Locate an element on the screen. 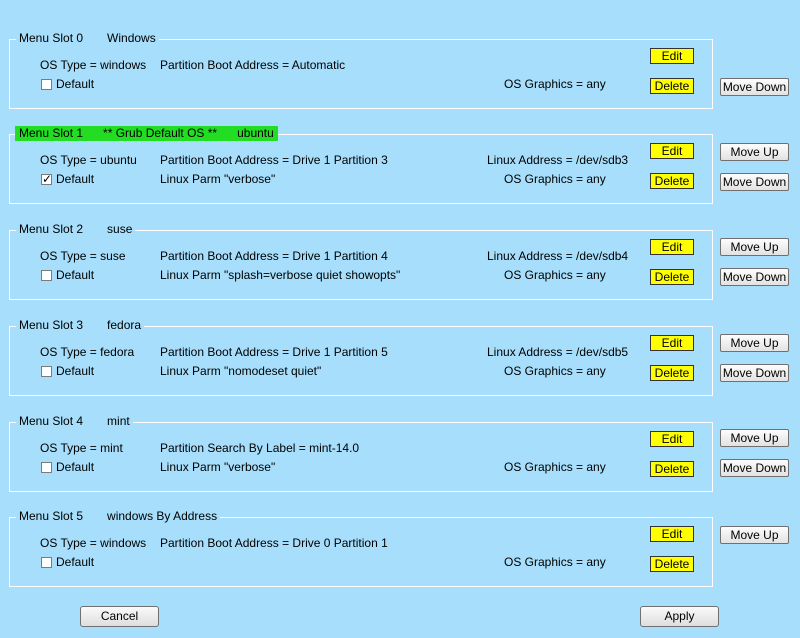 This screenshot has height=638, width=800. slot-legend: Menu Slot 5 windows By Address is located at coordinates (118, 516).